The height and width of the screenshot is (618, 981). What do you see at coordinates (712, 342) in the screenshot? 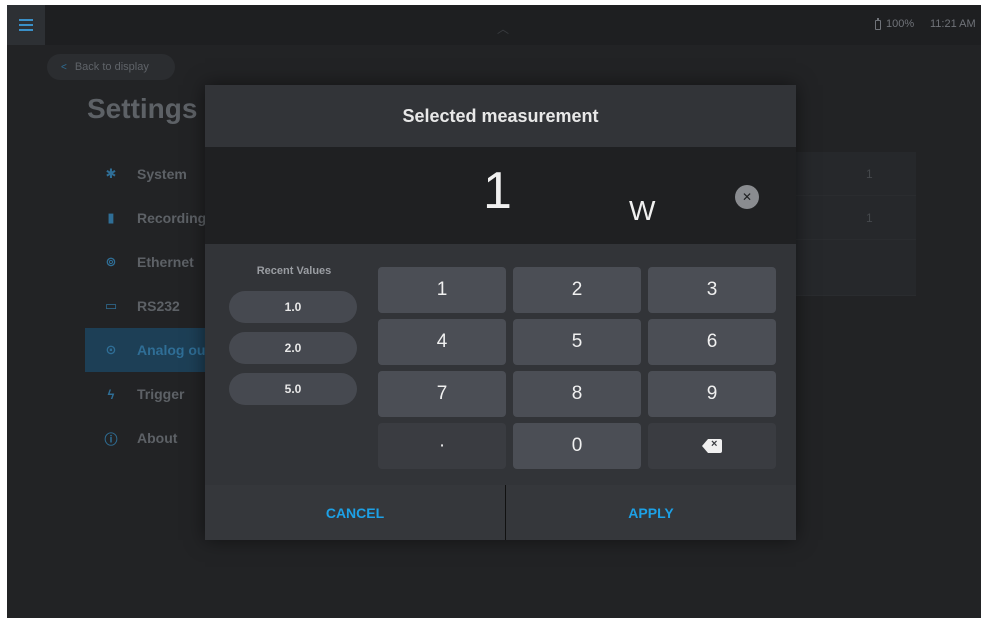
I see `key-6: 6` at bounding box center [712, 342].